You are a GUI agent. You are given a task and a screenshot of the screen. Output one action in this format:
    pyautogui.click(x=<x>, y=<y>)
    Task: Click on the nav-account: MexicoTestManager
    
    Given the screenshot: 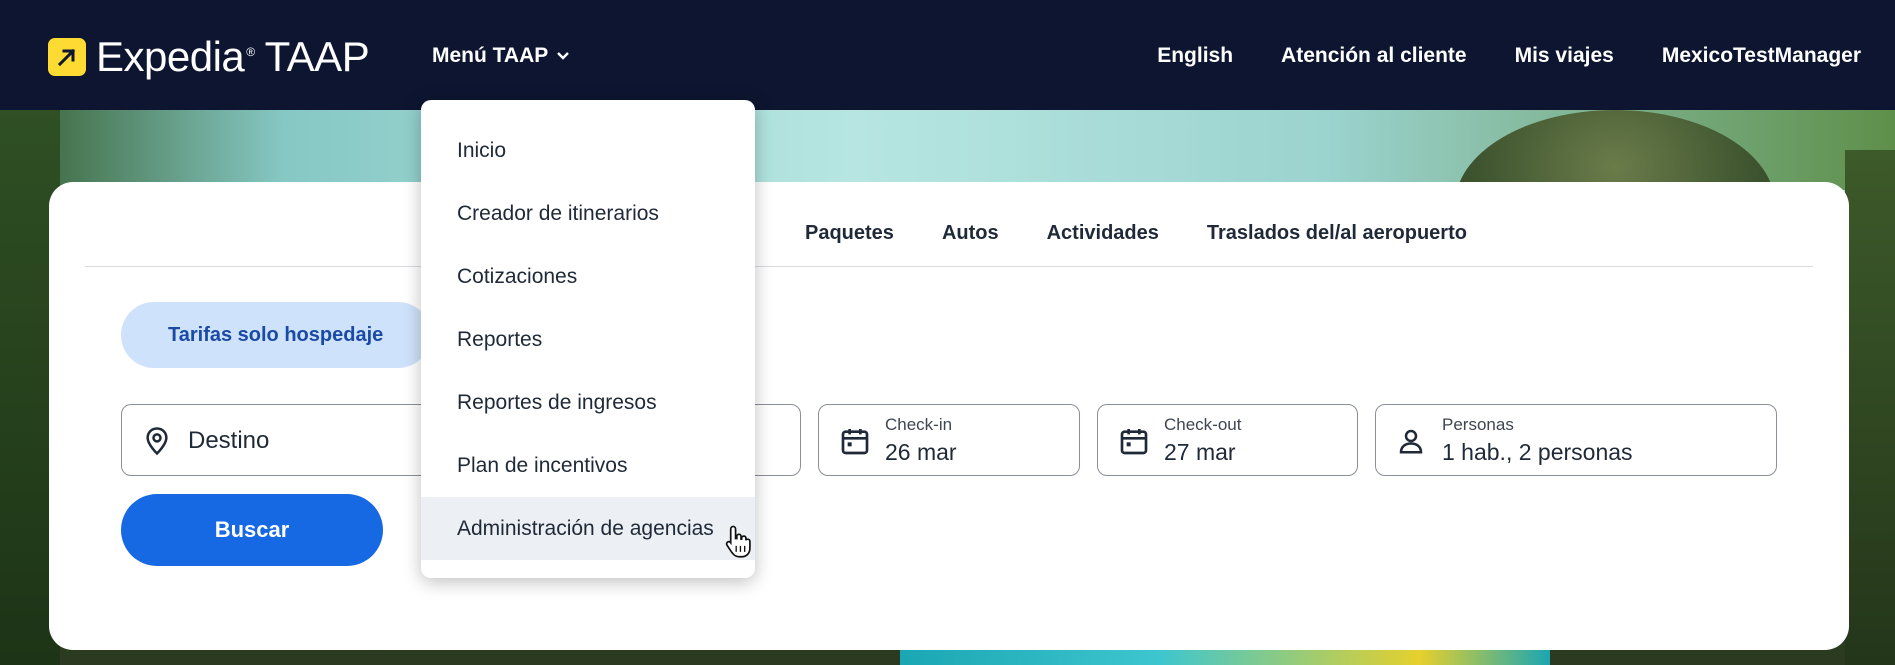 What is the action you would take?
    pyautogui.click(x=1761, y=56)
    